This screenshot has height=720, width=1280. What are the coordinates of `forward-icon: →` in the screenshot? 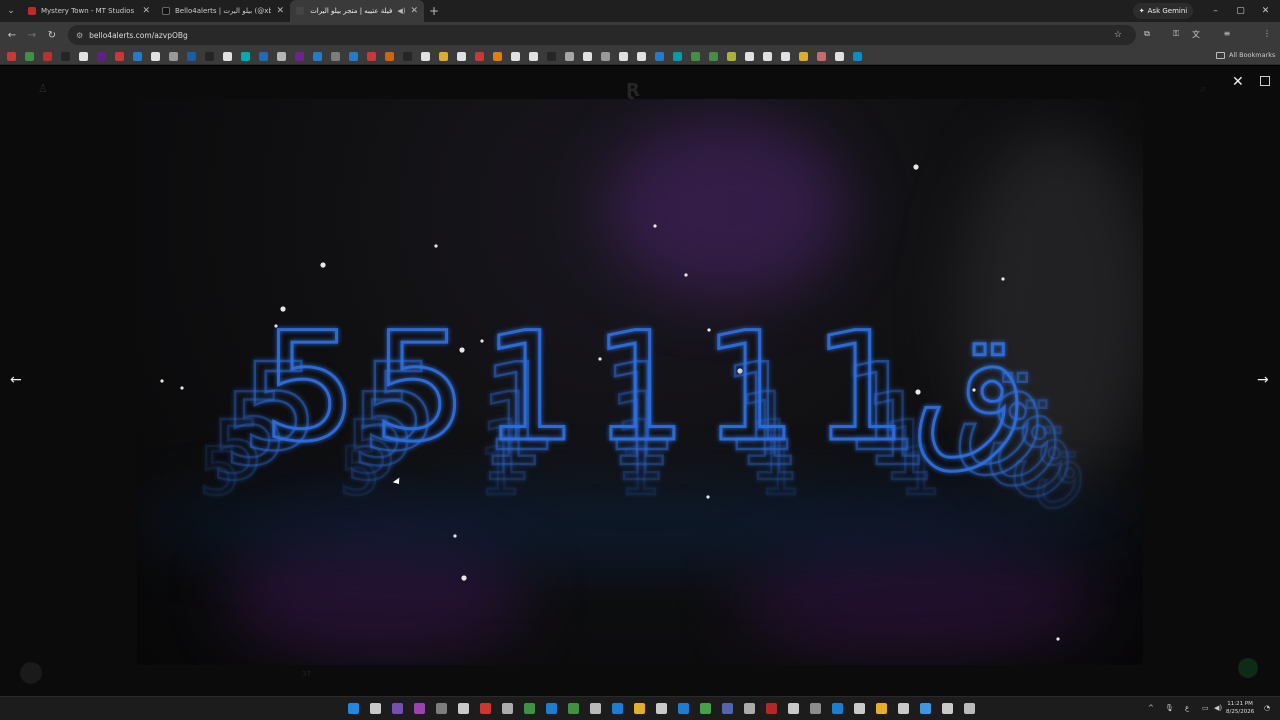 It's located at (32, 35).